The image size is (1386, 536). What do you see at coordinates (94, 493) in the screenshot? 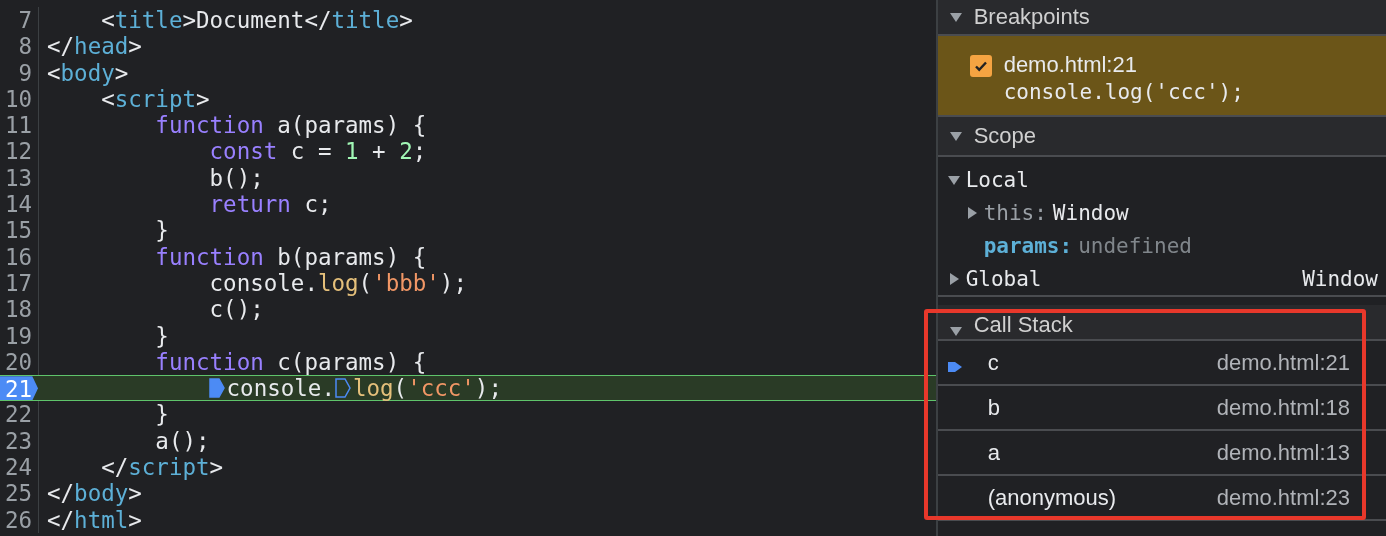
I see `code-line: </body>` at bounding box center [94, 493].